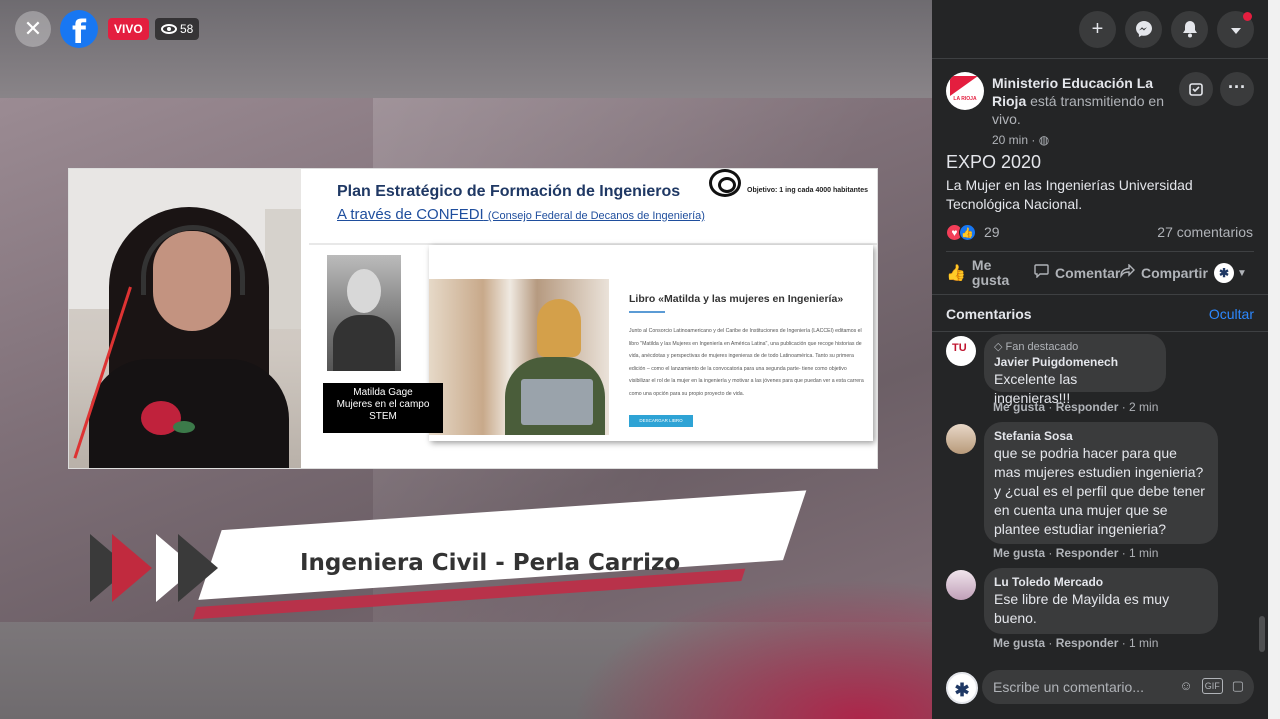 The height and width of the screenshot is (719, 1280). Describe the element at coordinates (994, 162) in the screenshot. I see `post-title: EXPO 2020` at that location.